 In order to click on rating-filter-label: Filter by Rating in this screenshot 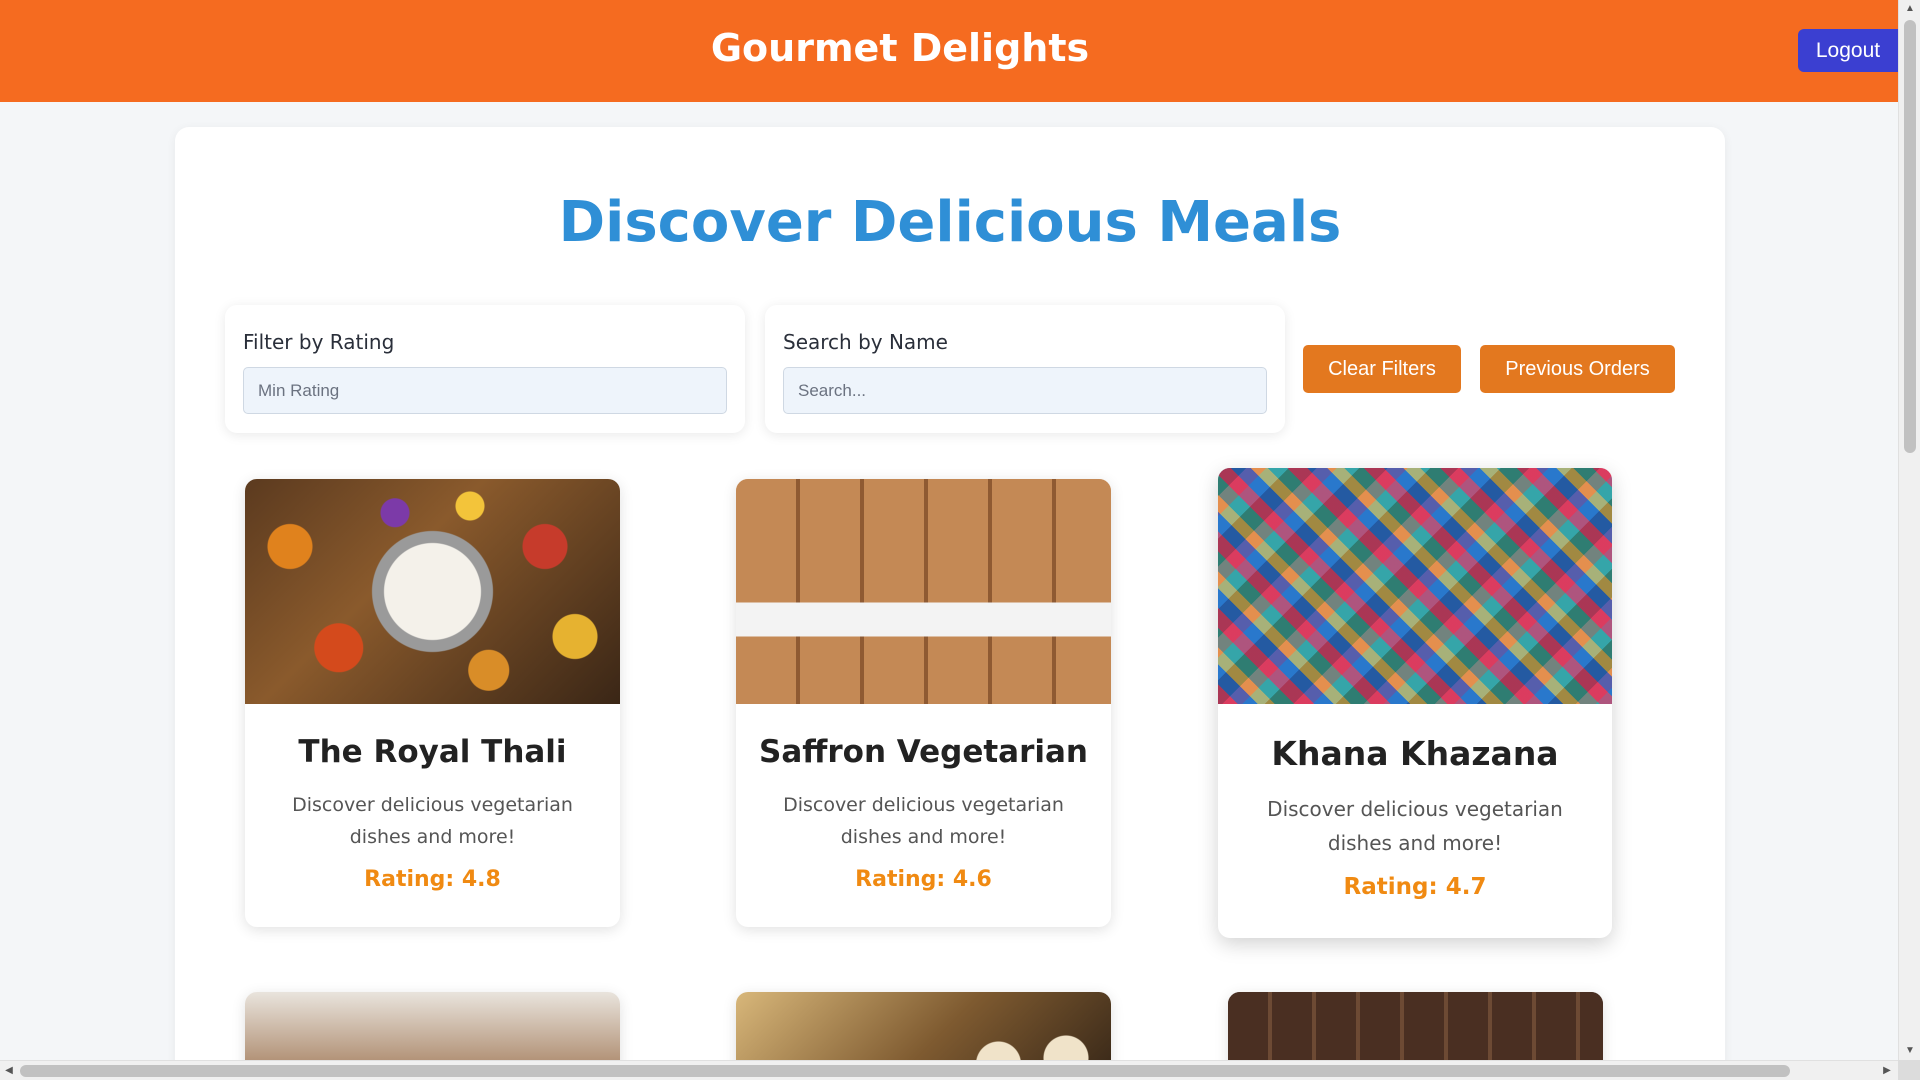, I will do `click(319, 342)`.